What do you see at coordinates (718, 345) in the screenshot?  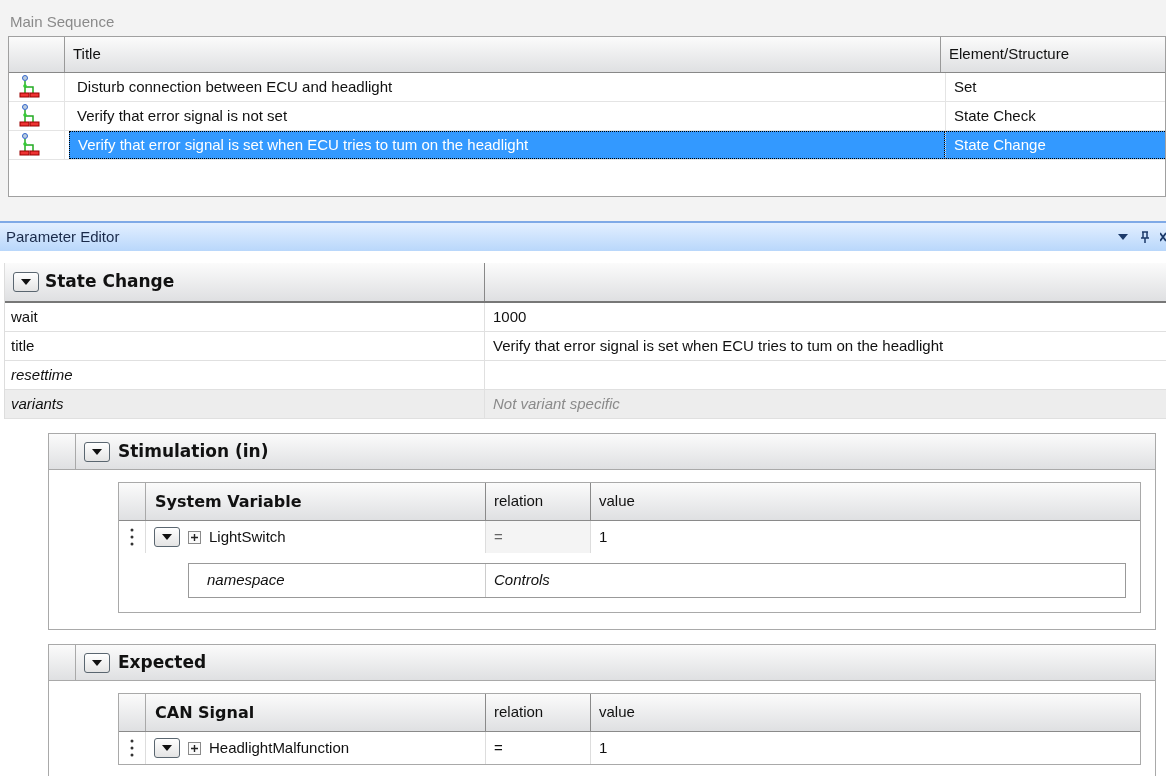 I see `property-value: Verify that error signal is set when ECU tries to tum on the headlight` at bounding box center [718, 345].